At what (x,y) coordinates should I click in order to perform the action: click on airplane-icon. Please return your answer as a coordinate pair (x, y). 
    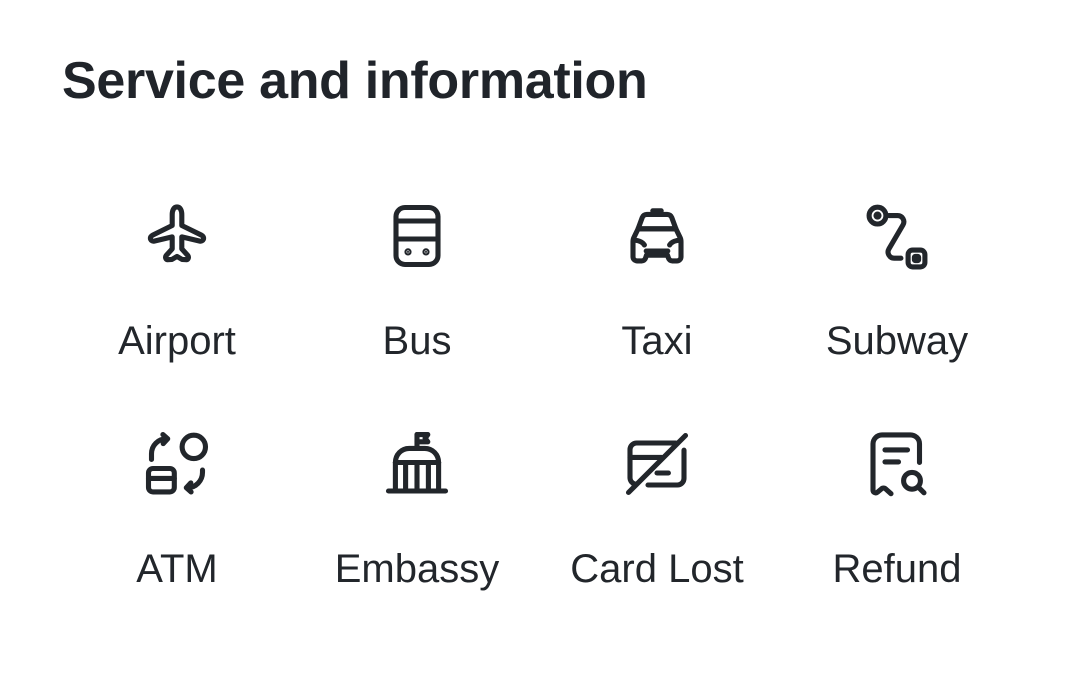
    Looking at the image, I should click on (177, 236).